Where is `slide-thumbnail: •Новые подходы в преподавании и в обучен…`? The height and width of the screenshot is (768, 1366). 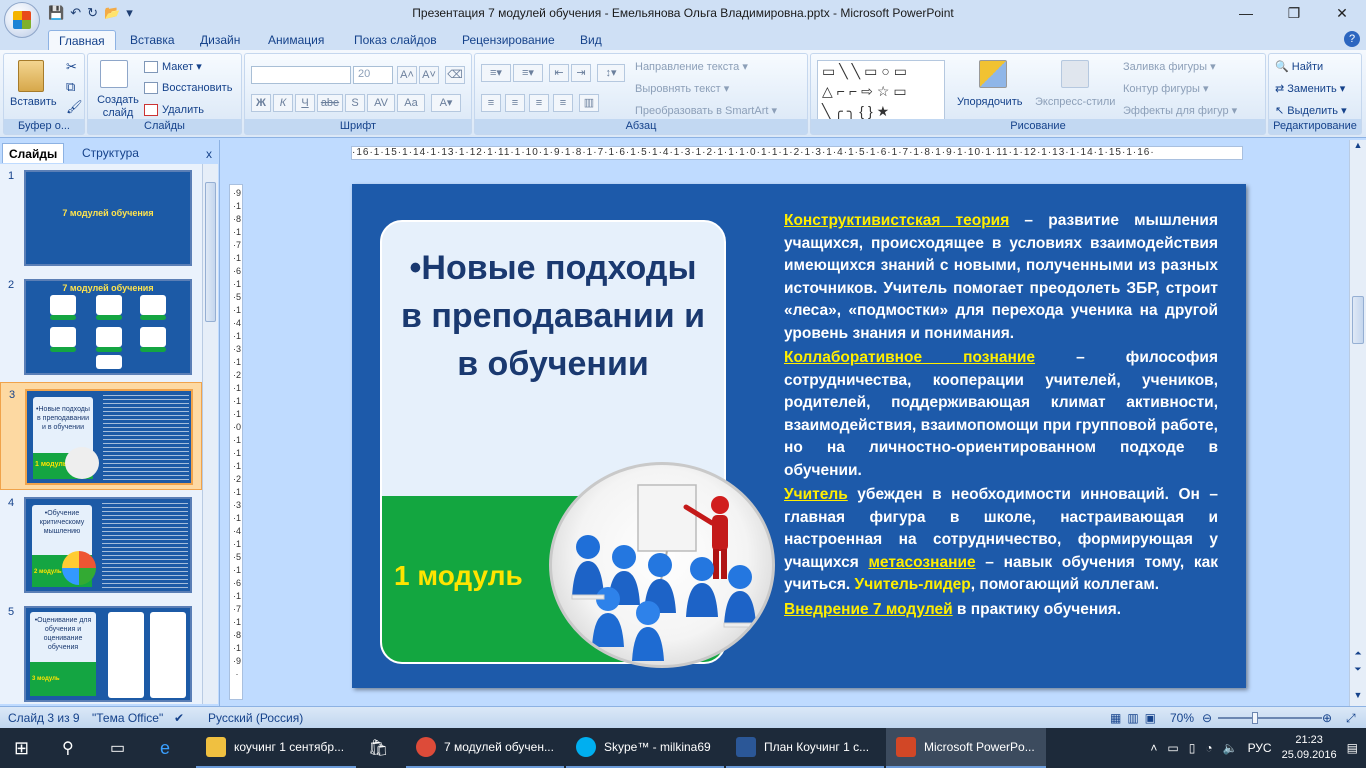 slide-thumbnail: •Новые подходы в преподавании и в обучен… is located at coordinates (109, 437).